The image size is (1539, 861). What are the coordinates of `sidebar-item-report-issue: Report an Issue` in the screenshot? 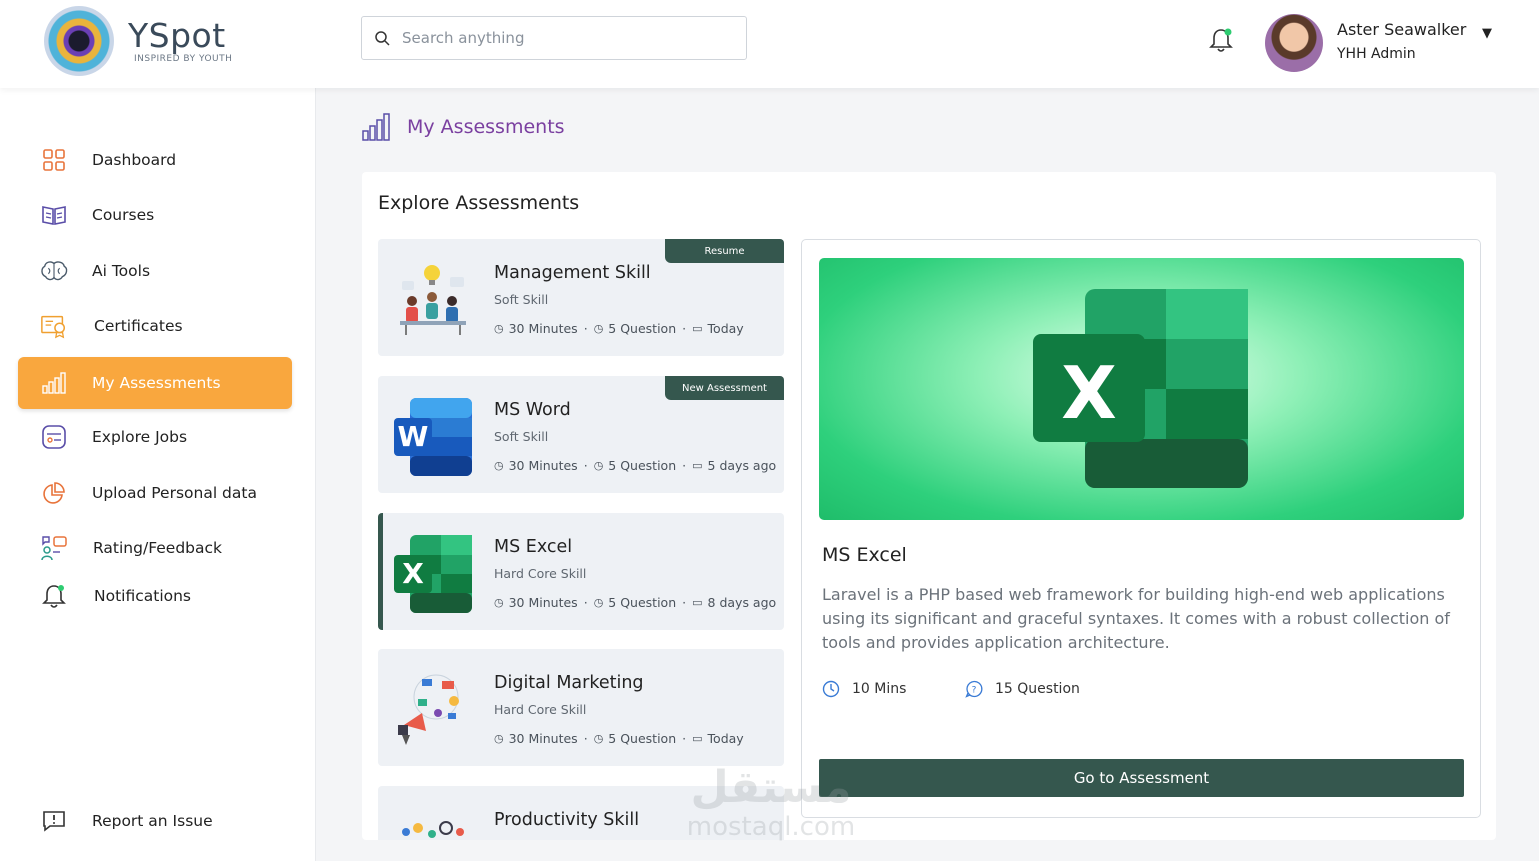 It's located at (155, 821).